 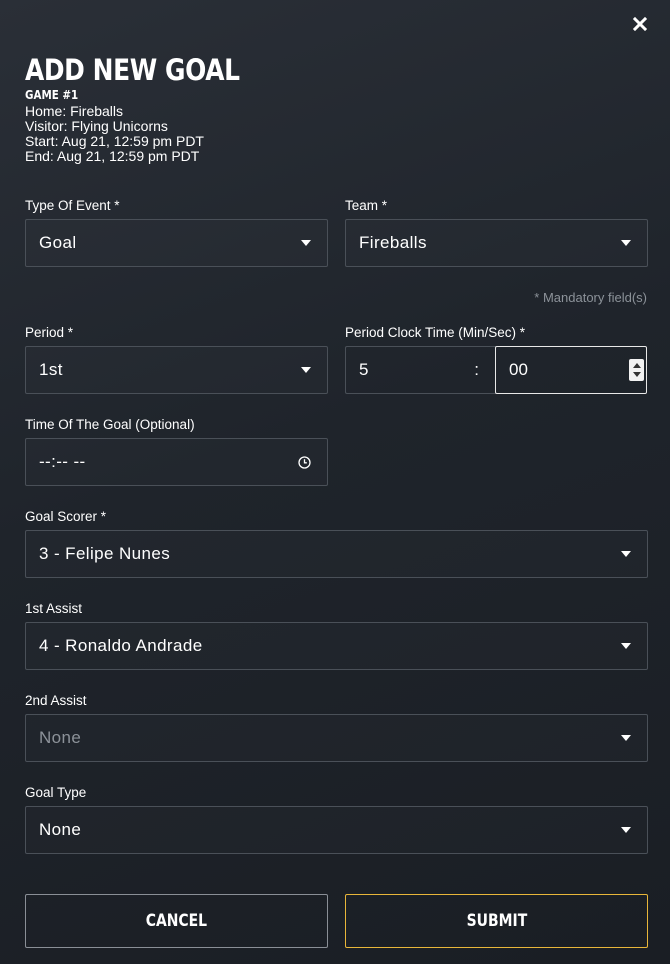 What do you see at coordinates (176, 462) in the screenshot?
I see `goal-time-input: --:-- --` at bounding box center [176, 462].